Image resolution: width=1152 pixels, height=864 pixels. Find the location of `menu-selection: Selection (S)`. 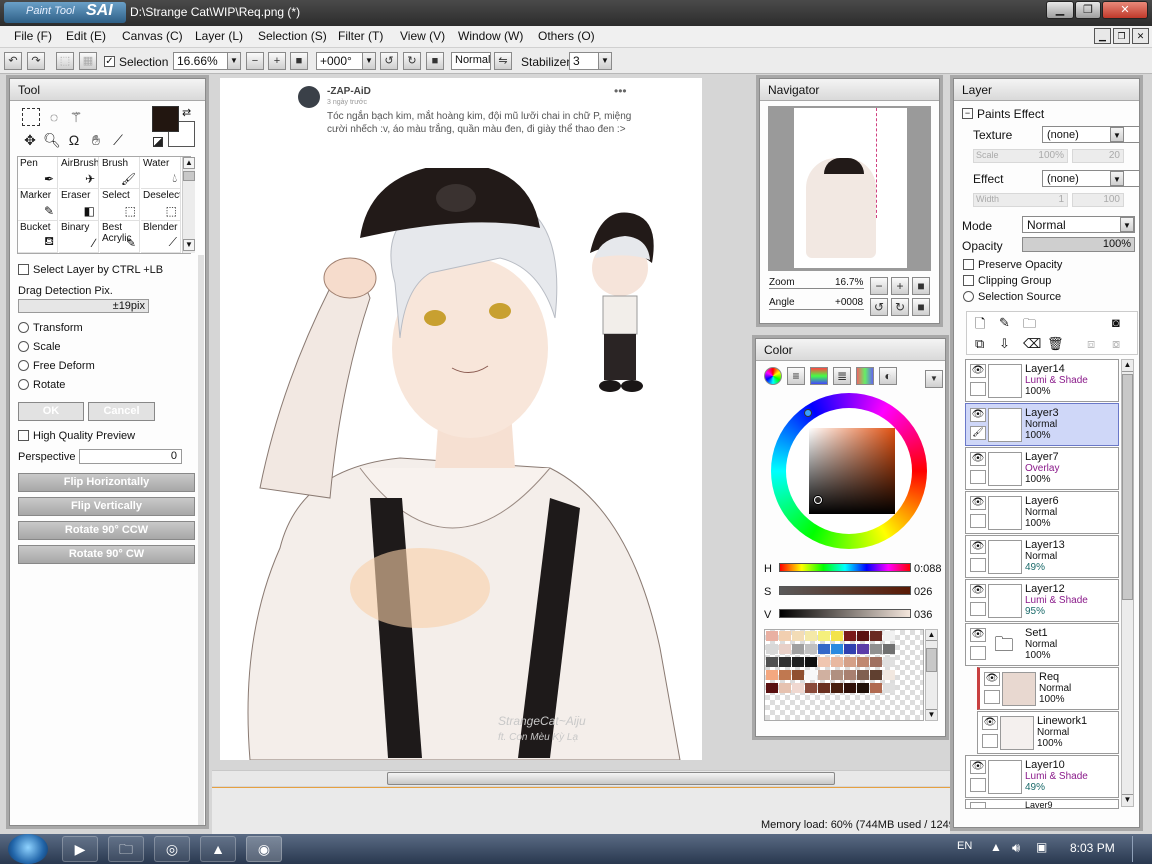

menu-selection: Selection (S) is located at coordinates (292, 36).